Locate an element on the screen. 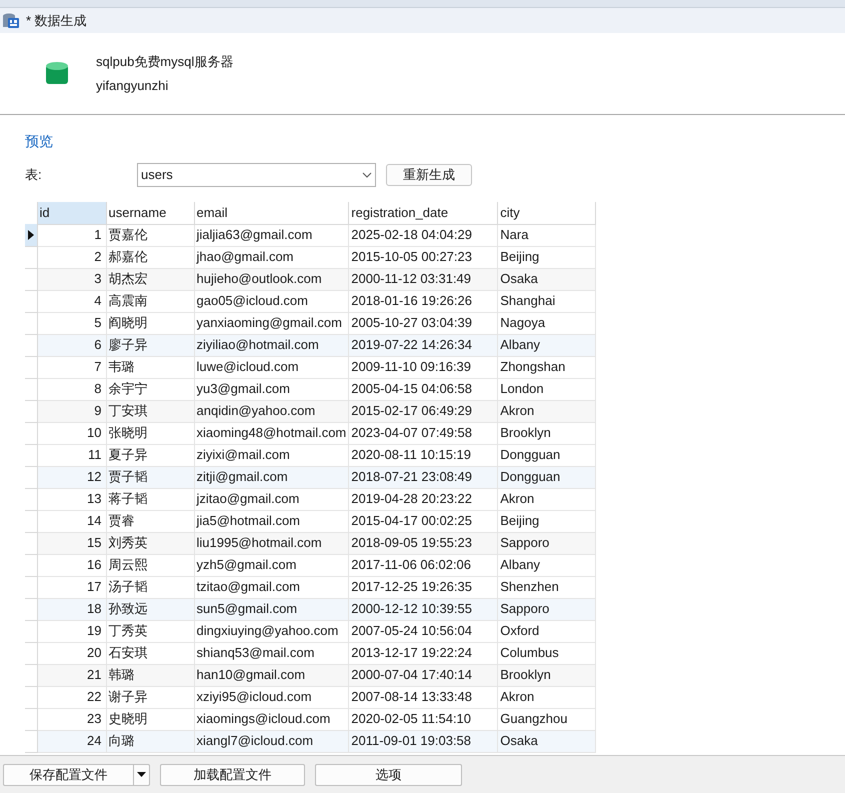  table-label: 表: is located at coordinates (34, 175).